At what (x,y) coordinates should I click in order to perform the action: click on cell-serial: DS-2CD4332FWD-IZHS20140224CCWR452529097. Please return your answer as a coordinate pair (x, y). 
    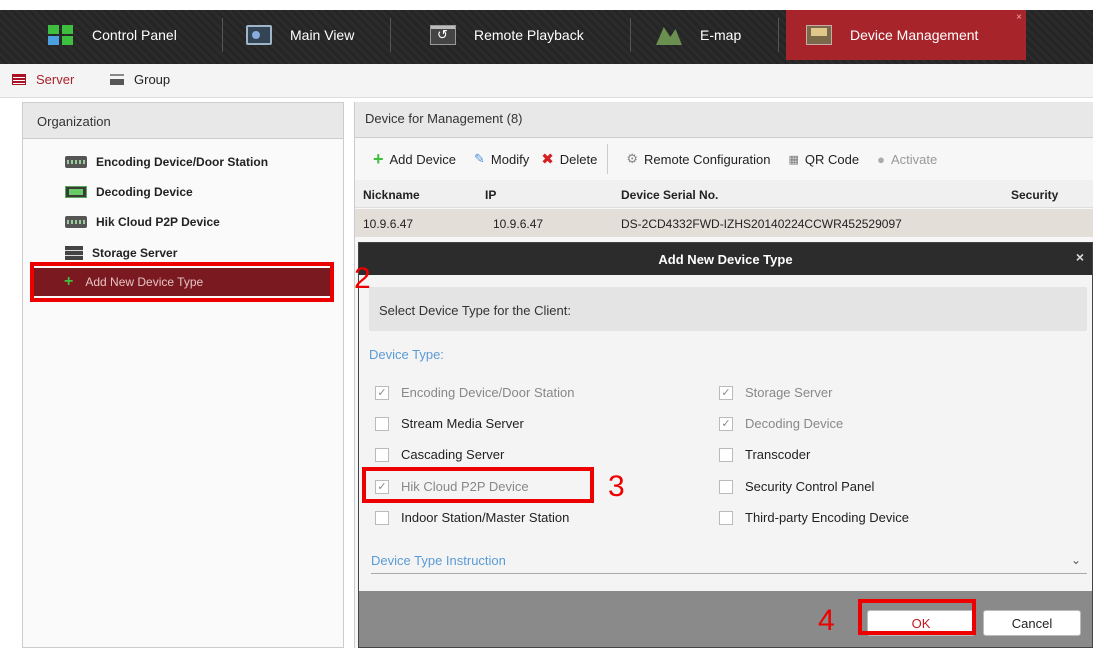
    Looking at the image, I should click on (761, 224).